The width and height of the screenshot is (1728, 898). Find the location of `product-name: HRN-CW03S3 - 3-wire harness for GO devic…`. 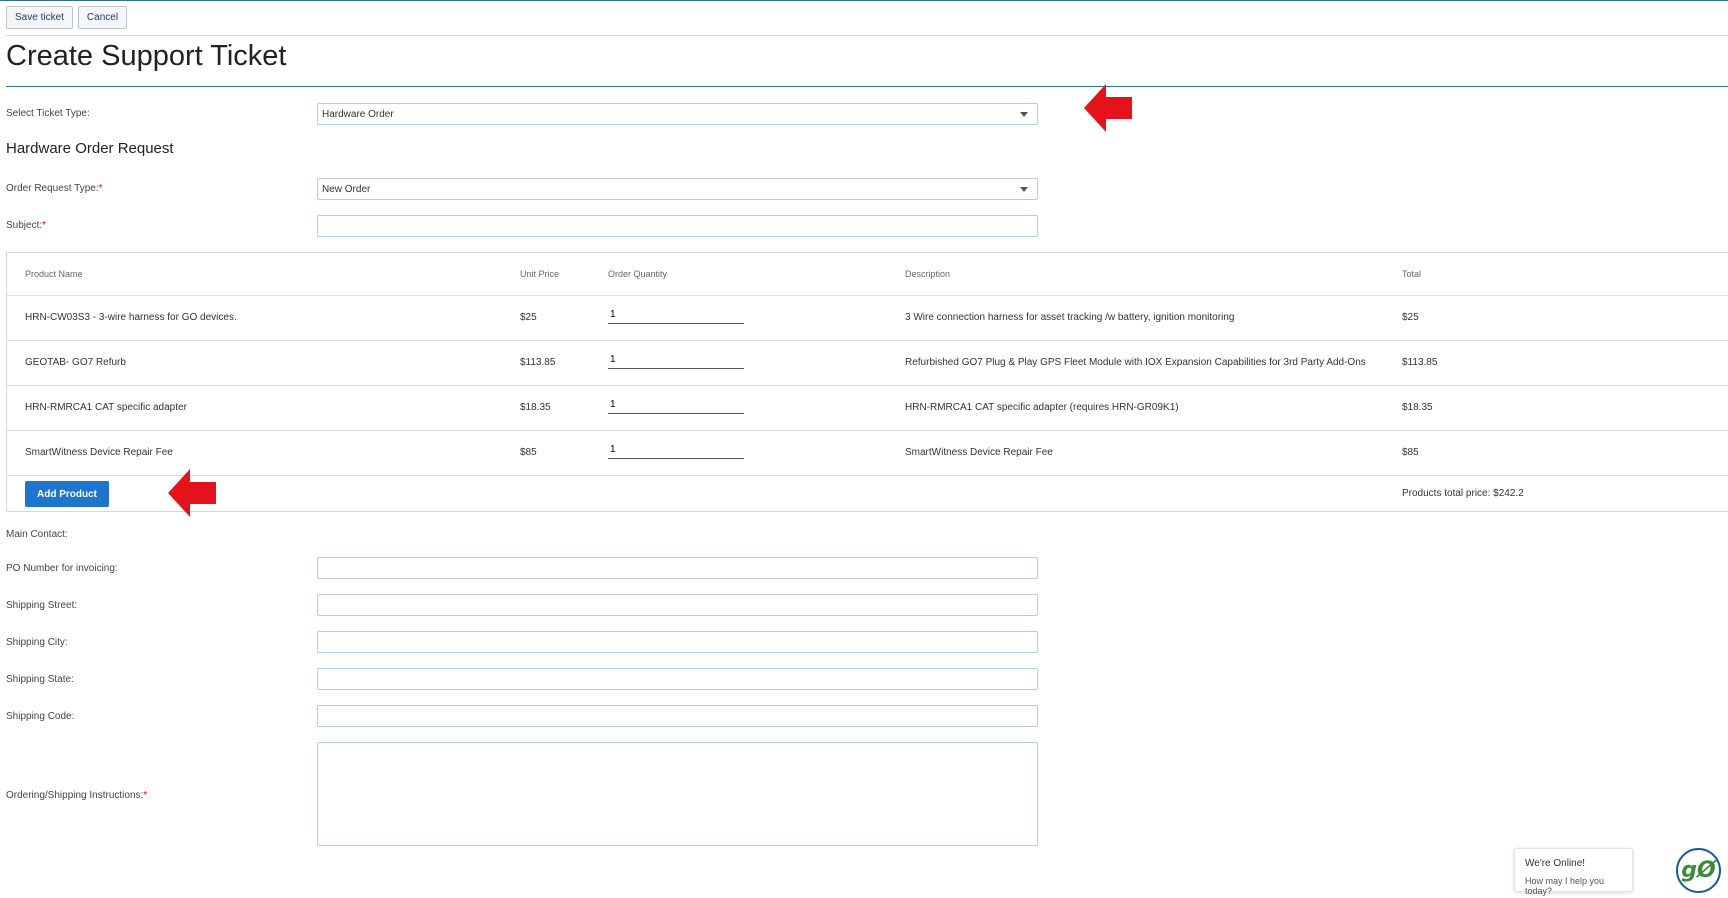

product-name: HRN-CW03S3 - 3-wire harness for GO devic… is located at coordinates (131, 317).